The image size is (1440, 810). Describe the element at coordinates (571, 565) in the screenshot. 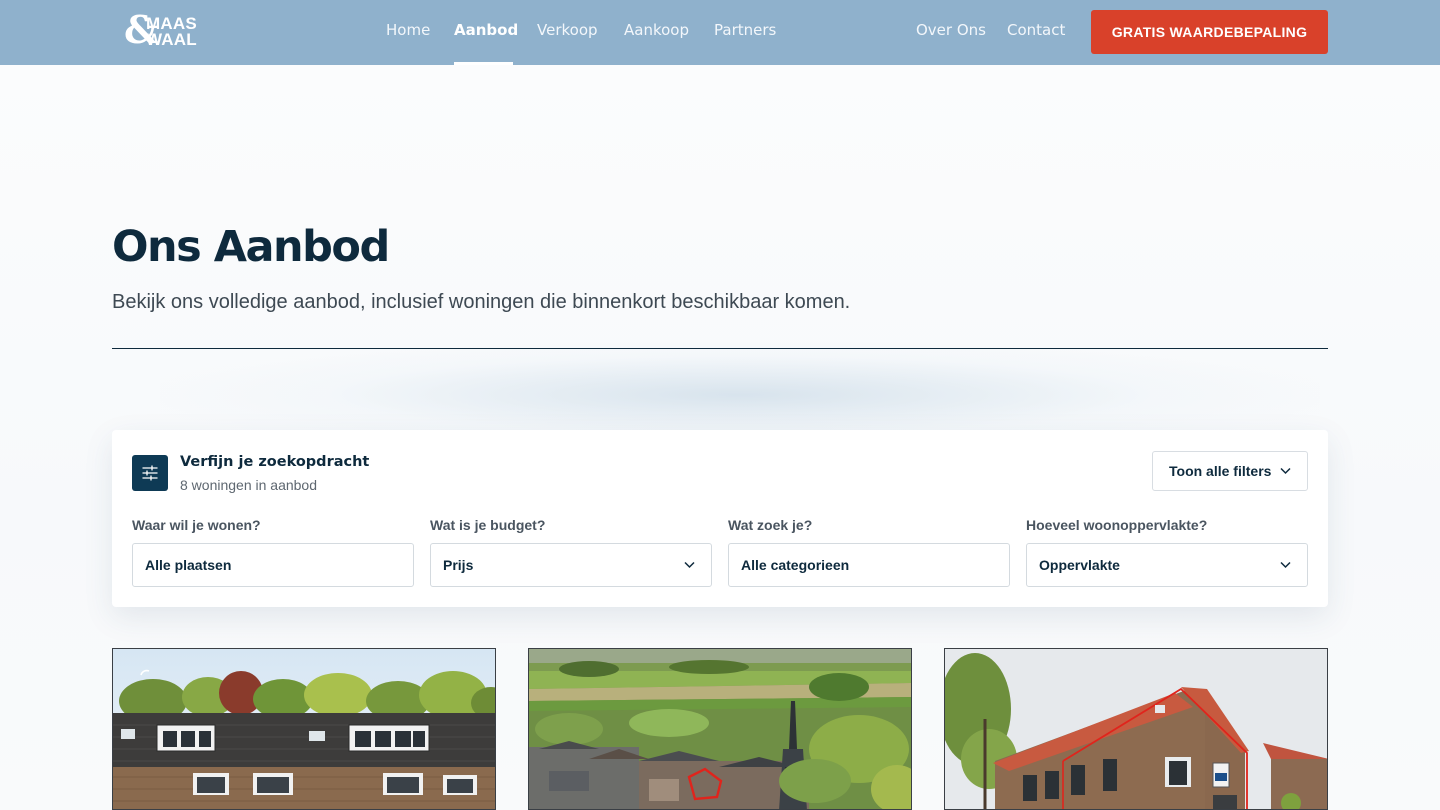

I see `budget-select: Prijs` at that location.